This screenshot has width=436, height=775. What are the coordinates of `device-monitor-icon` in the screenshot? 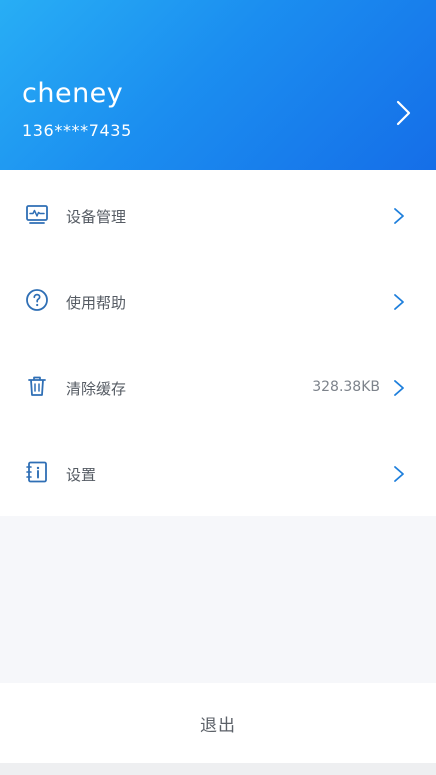 It's located at (37, 214).